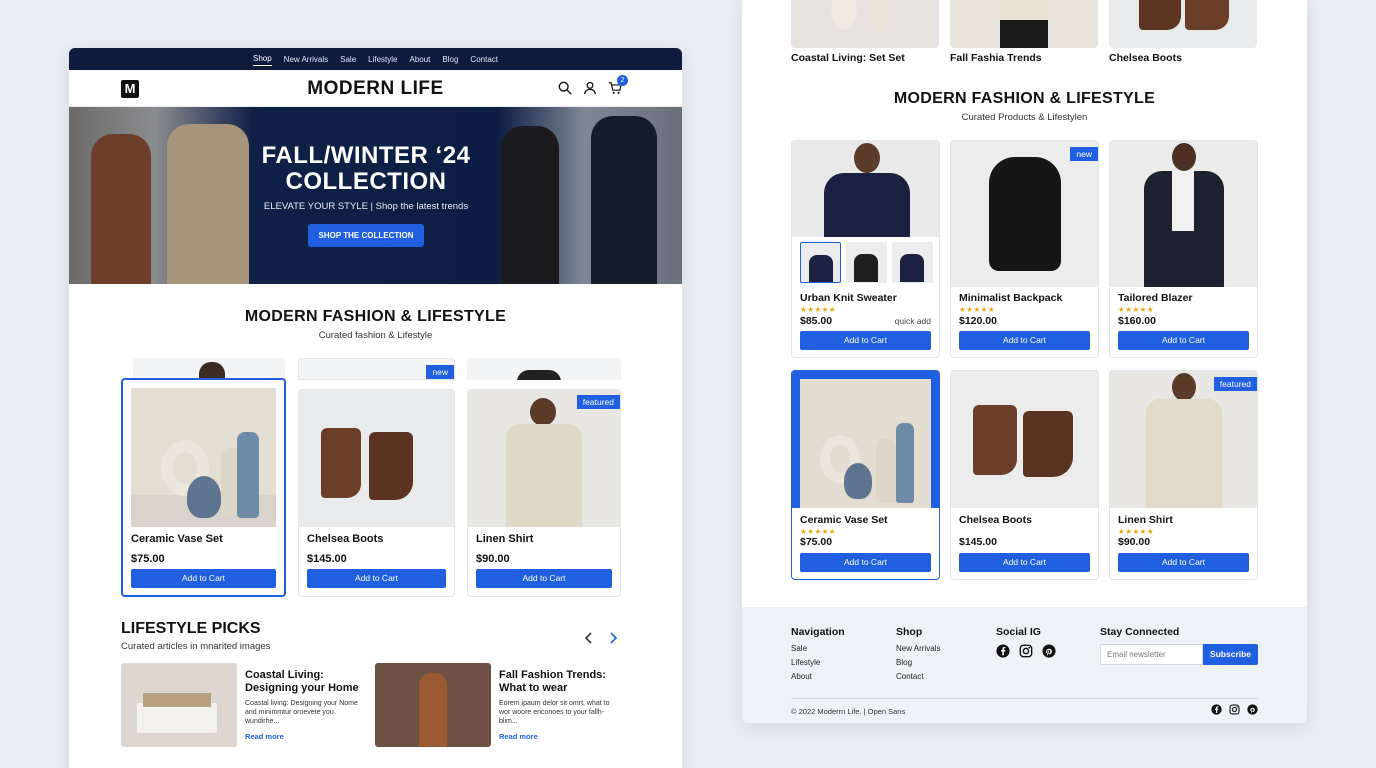  What do you see at coordinates (818, 662) in the screenshot?
I see `footer-link-lifestyle: Lifestyle` at bounding box center [818, 662].